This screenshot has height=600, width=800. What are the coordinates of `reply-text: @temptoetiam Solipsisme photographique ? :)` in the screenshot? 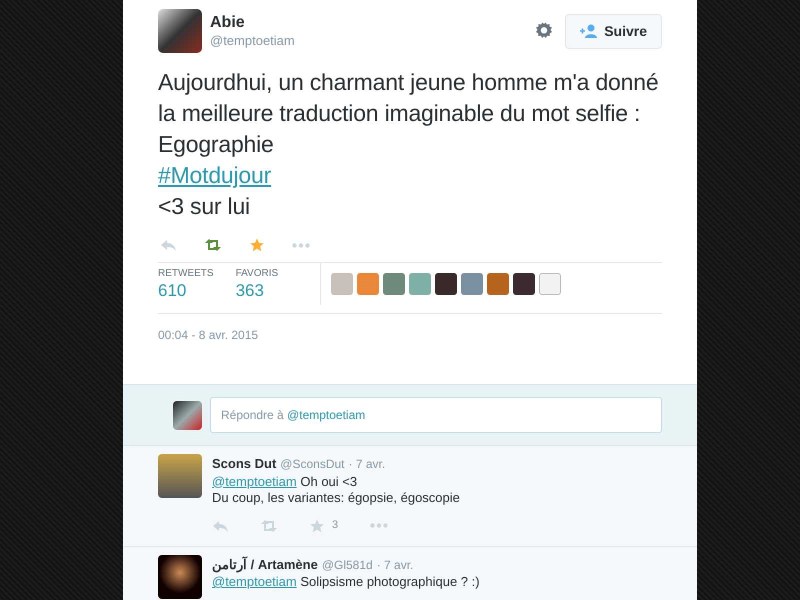 It's located at (346, 582).